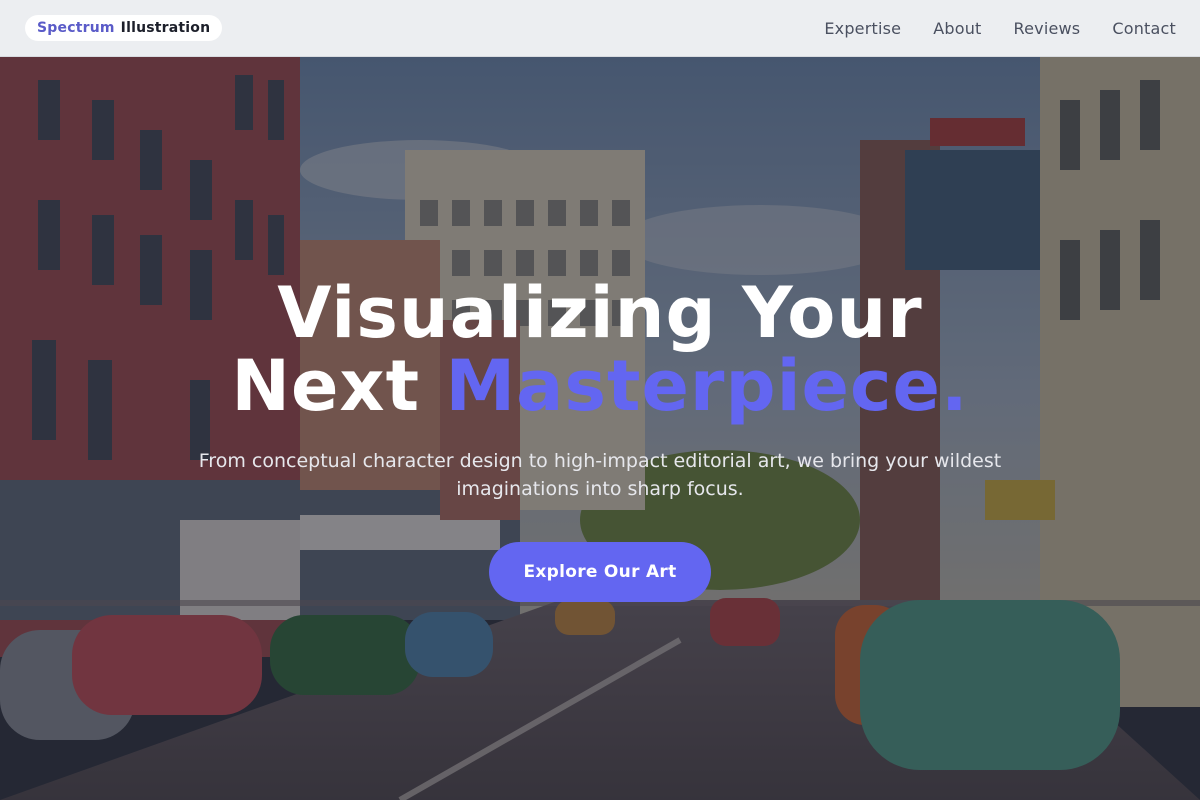 The image size is (1200, 800). I want to click on explore-art-button: Explore Our Art, so click(600, 572).